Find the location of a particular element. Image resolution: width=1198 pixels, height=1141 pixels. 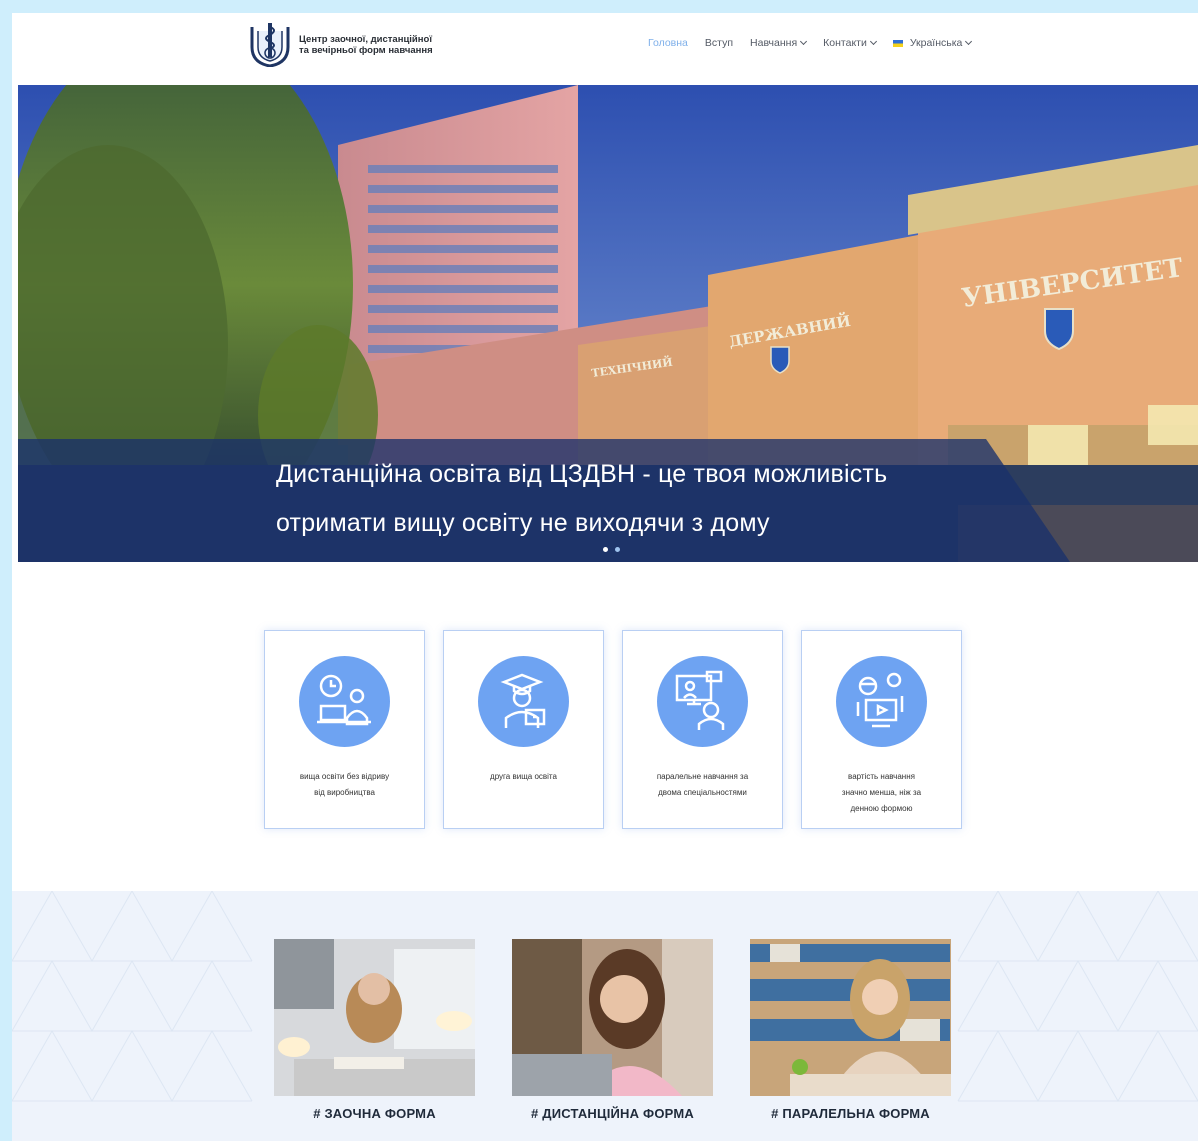

feature-label-line1: друга вища освіта is located at coordinates (523, 776).